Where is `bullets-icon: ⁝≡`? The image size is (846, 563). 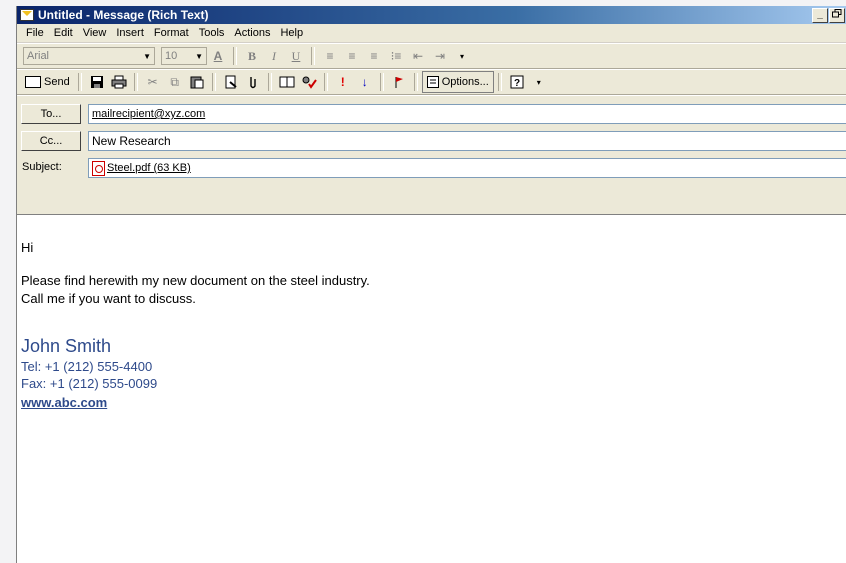
bullets-icon: ⁝≡ is located at coordinates (396, 56).